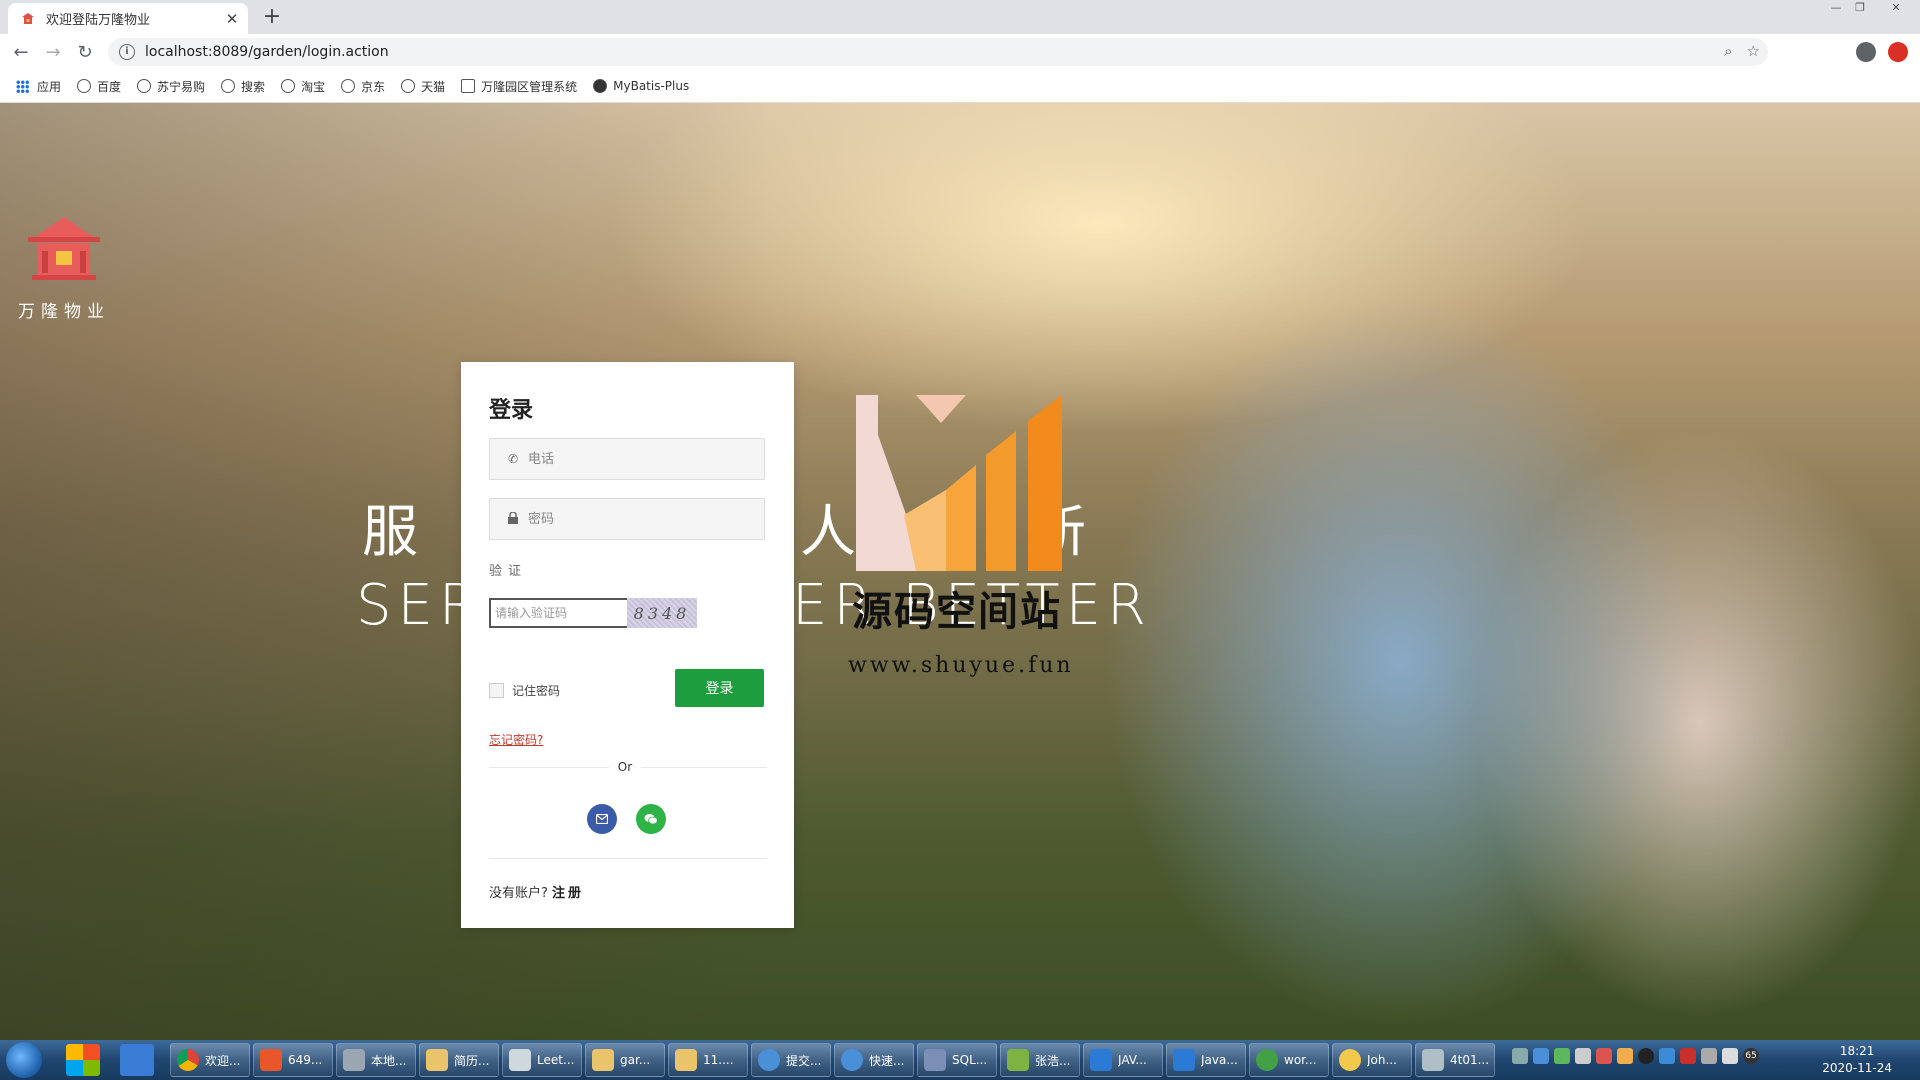  I want to click on tool-icon, so click(1433, 1060).